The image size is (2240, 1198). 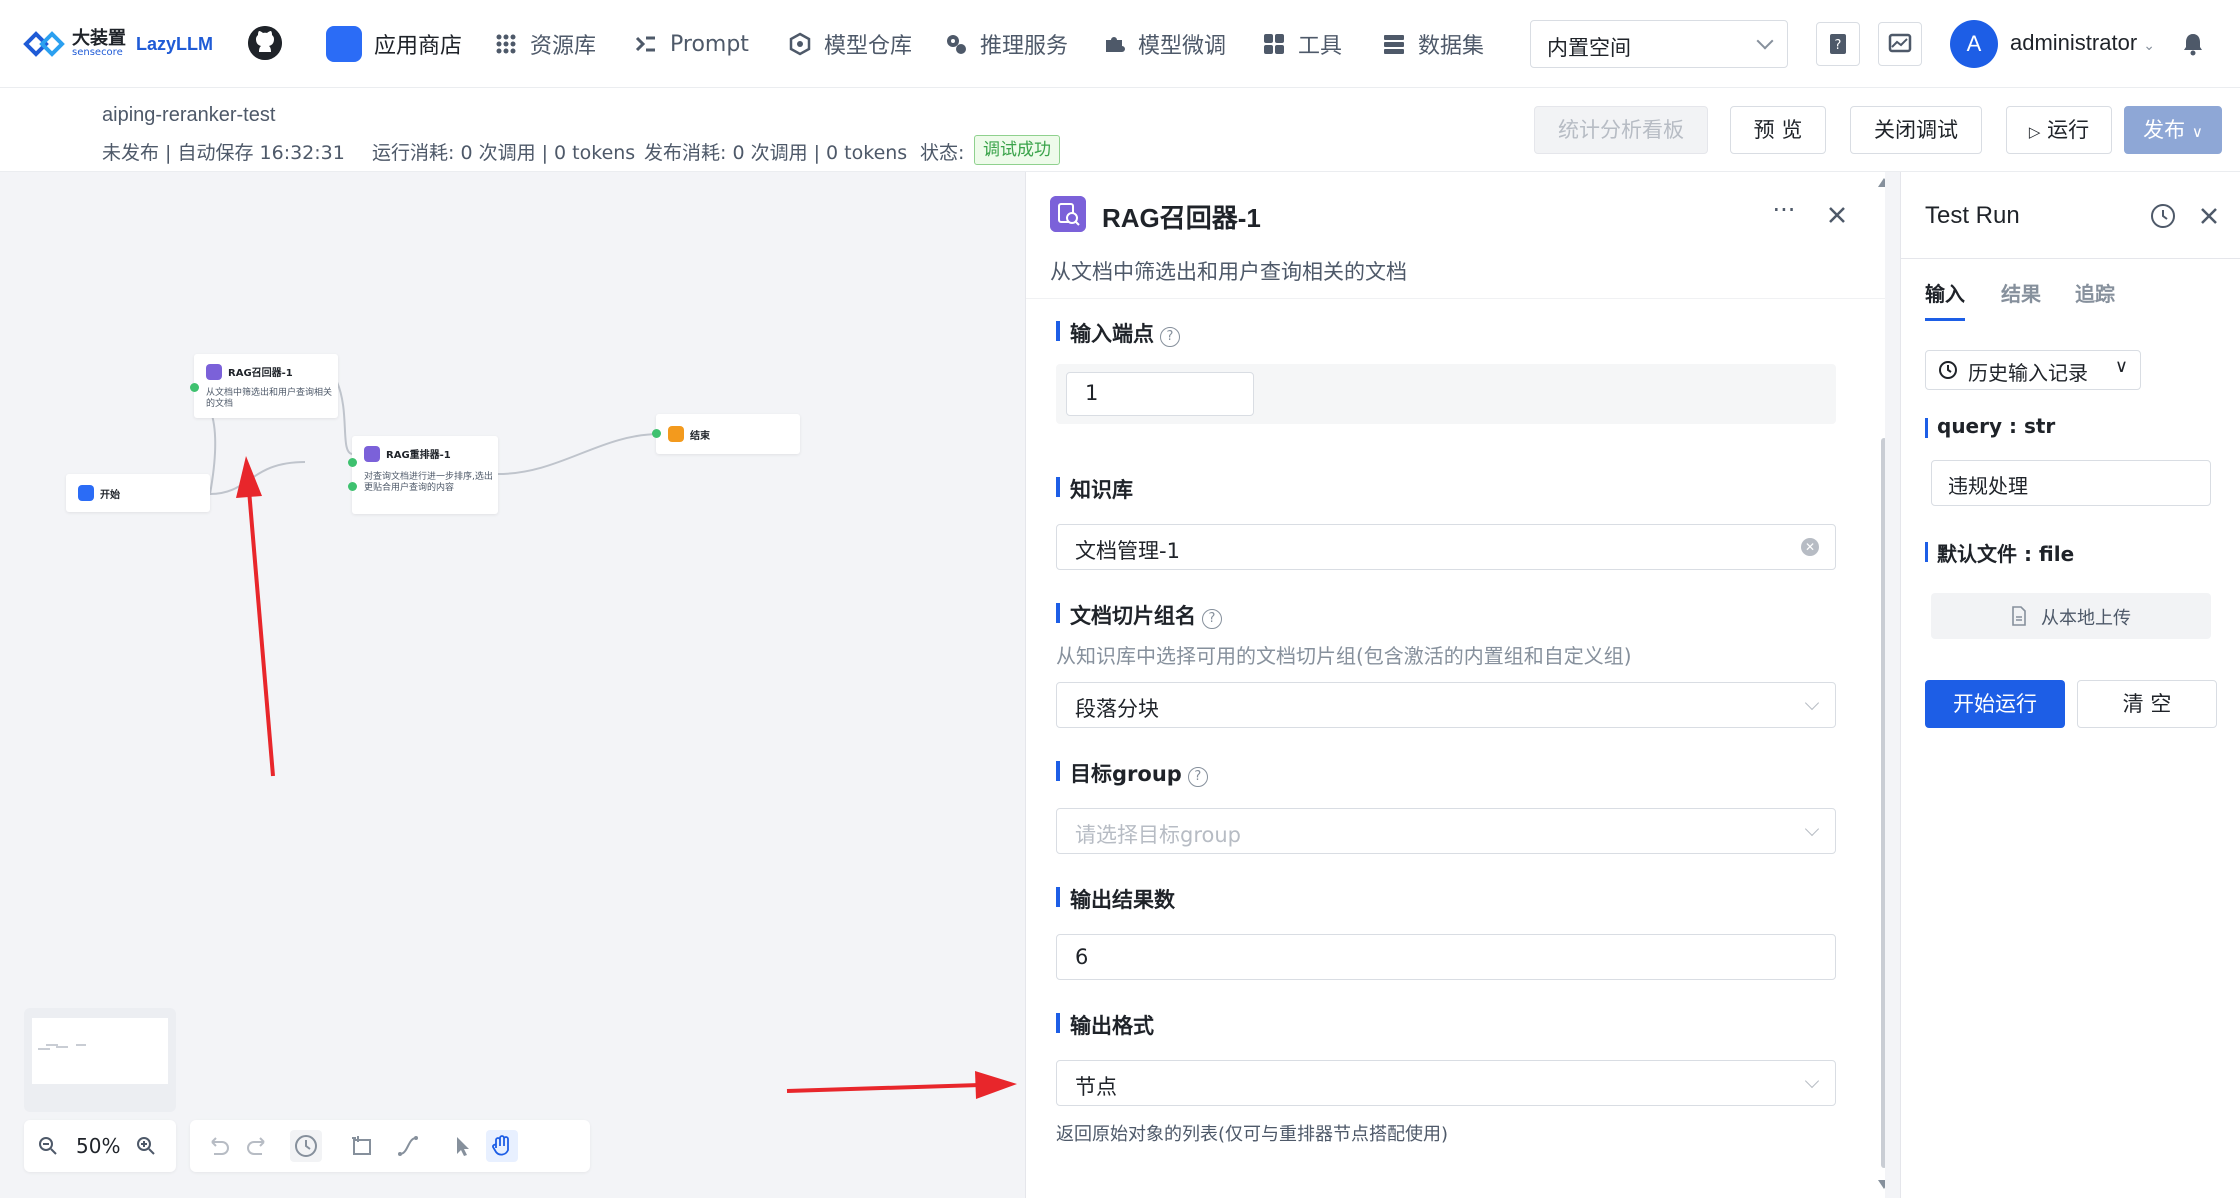 I want to click on docs-button: ?, so click(x=1838, y=44).